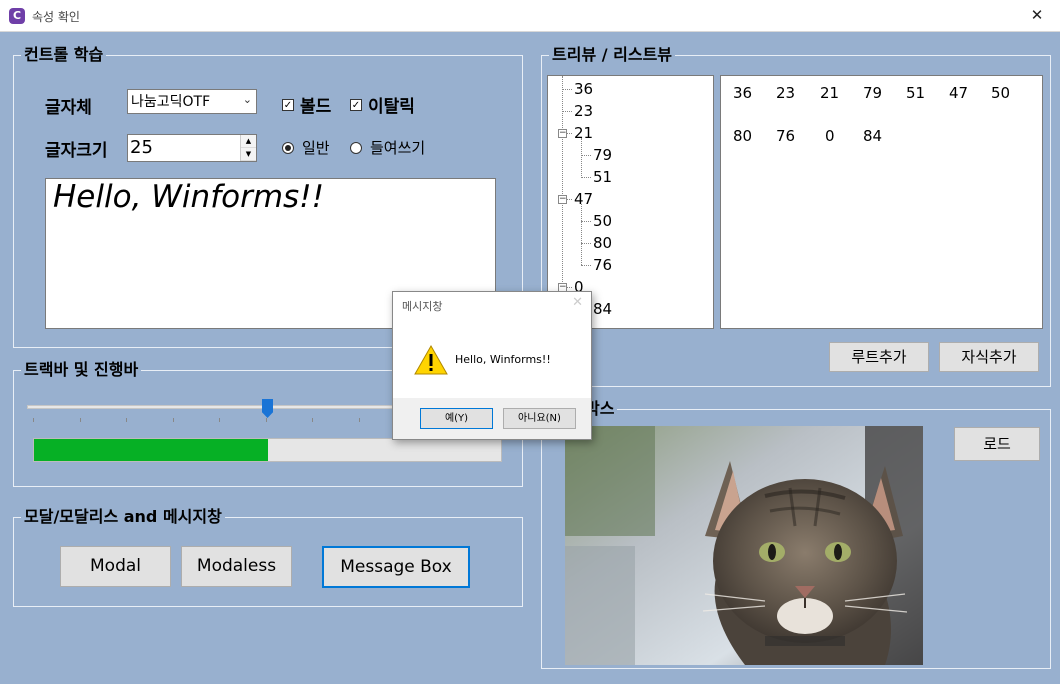 This screenshot has width=1060, height=684. I want to click on size-label: 글자크기, so click(76, 151).